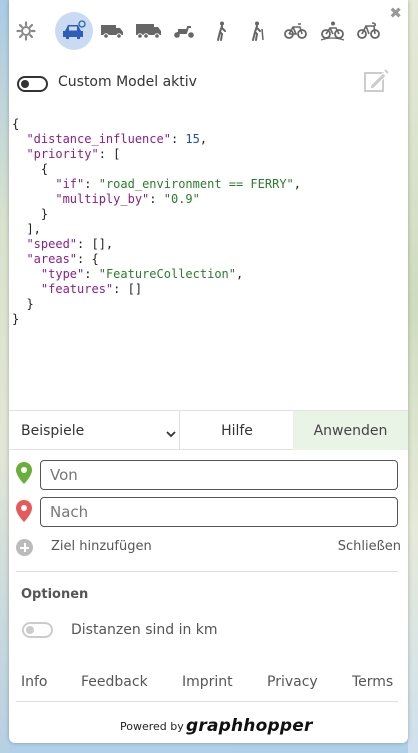 The width and height of the screenshot is (418, 753). Describe the element at coordinates (53, 431) in the screenshot. I see `examples-select-label: Beispiele` at that location.